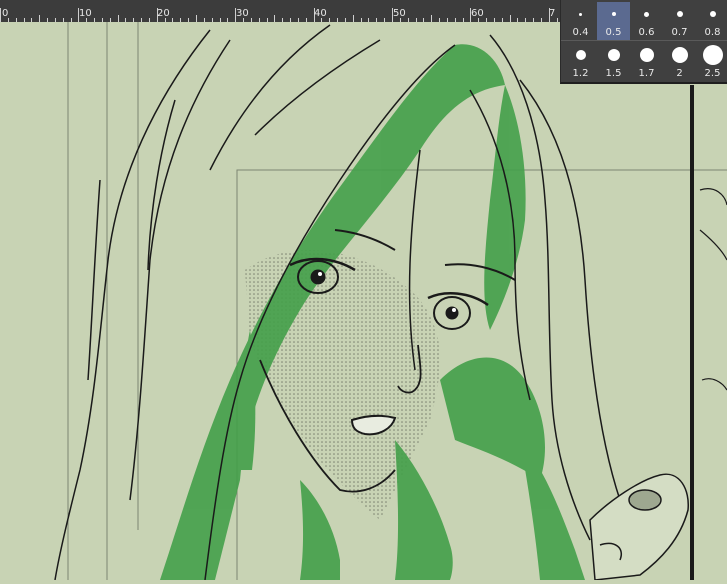 The image size is (727, 584). What do you see at coordinates (679, 73) in the screenshot?
I see `brush-size-label: 2` at bounding box center [679, 73].